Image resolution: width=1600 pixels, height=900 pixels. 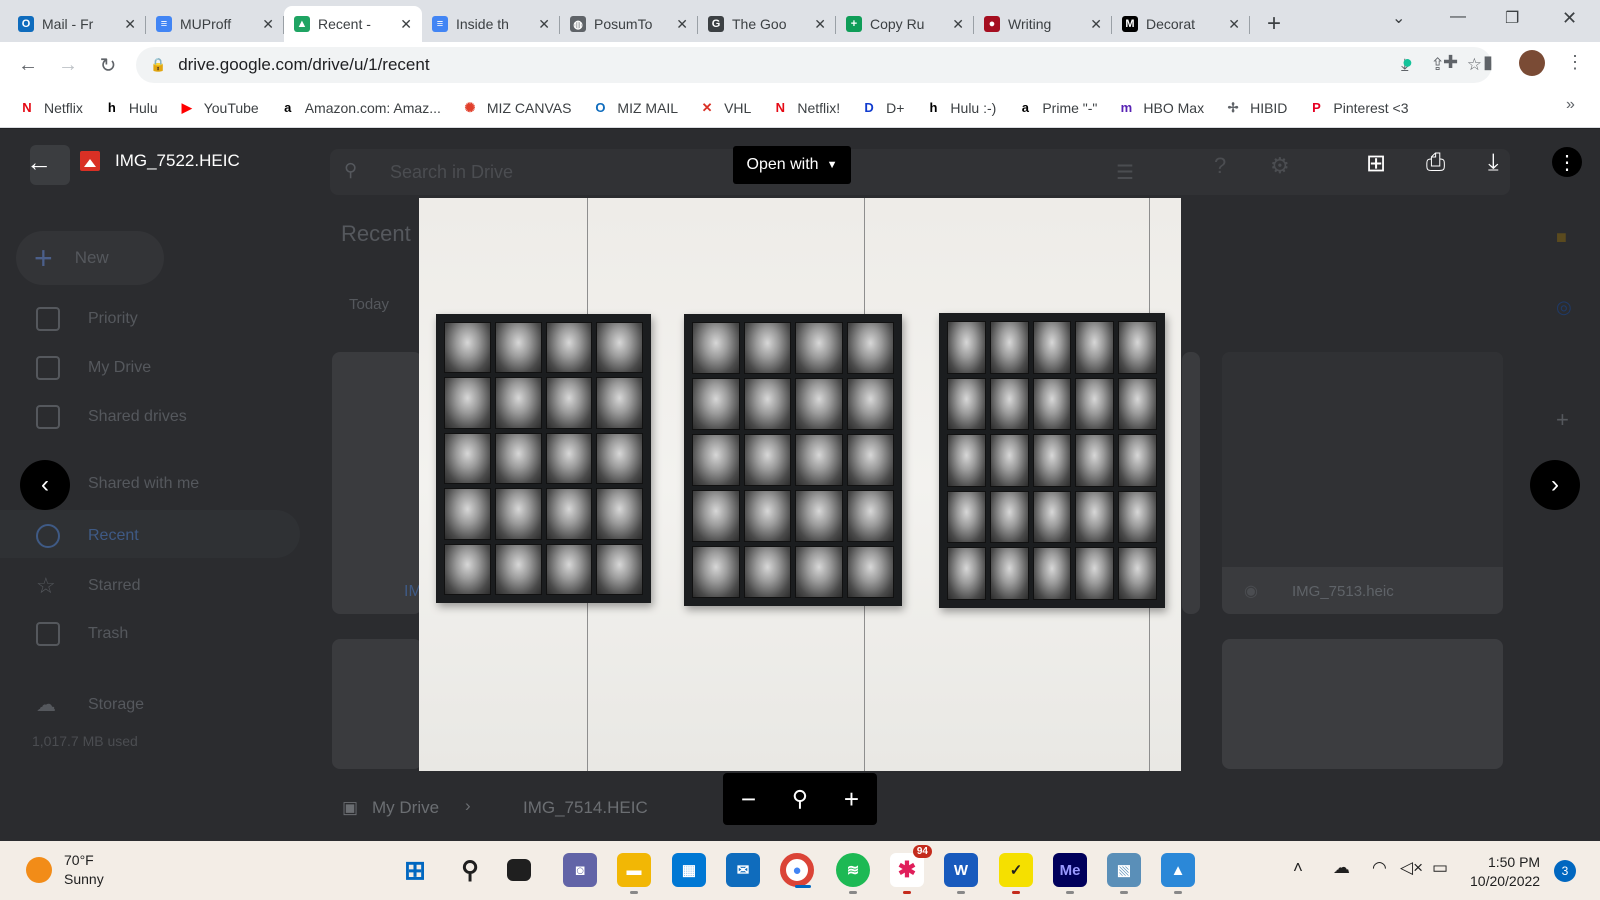 What do you see at coordinates (1379, 868) in the screenshot?
I see `wifi-icon: ◠` at bounding box center [1379, 868].